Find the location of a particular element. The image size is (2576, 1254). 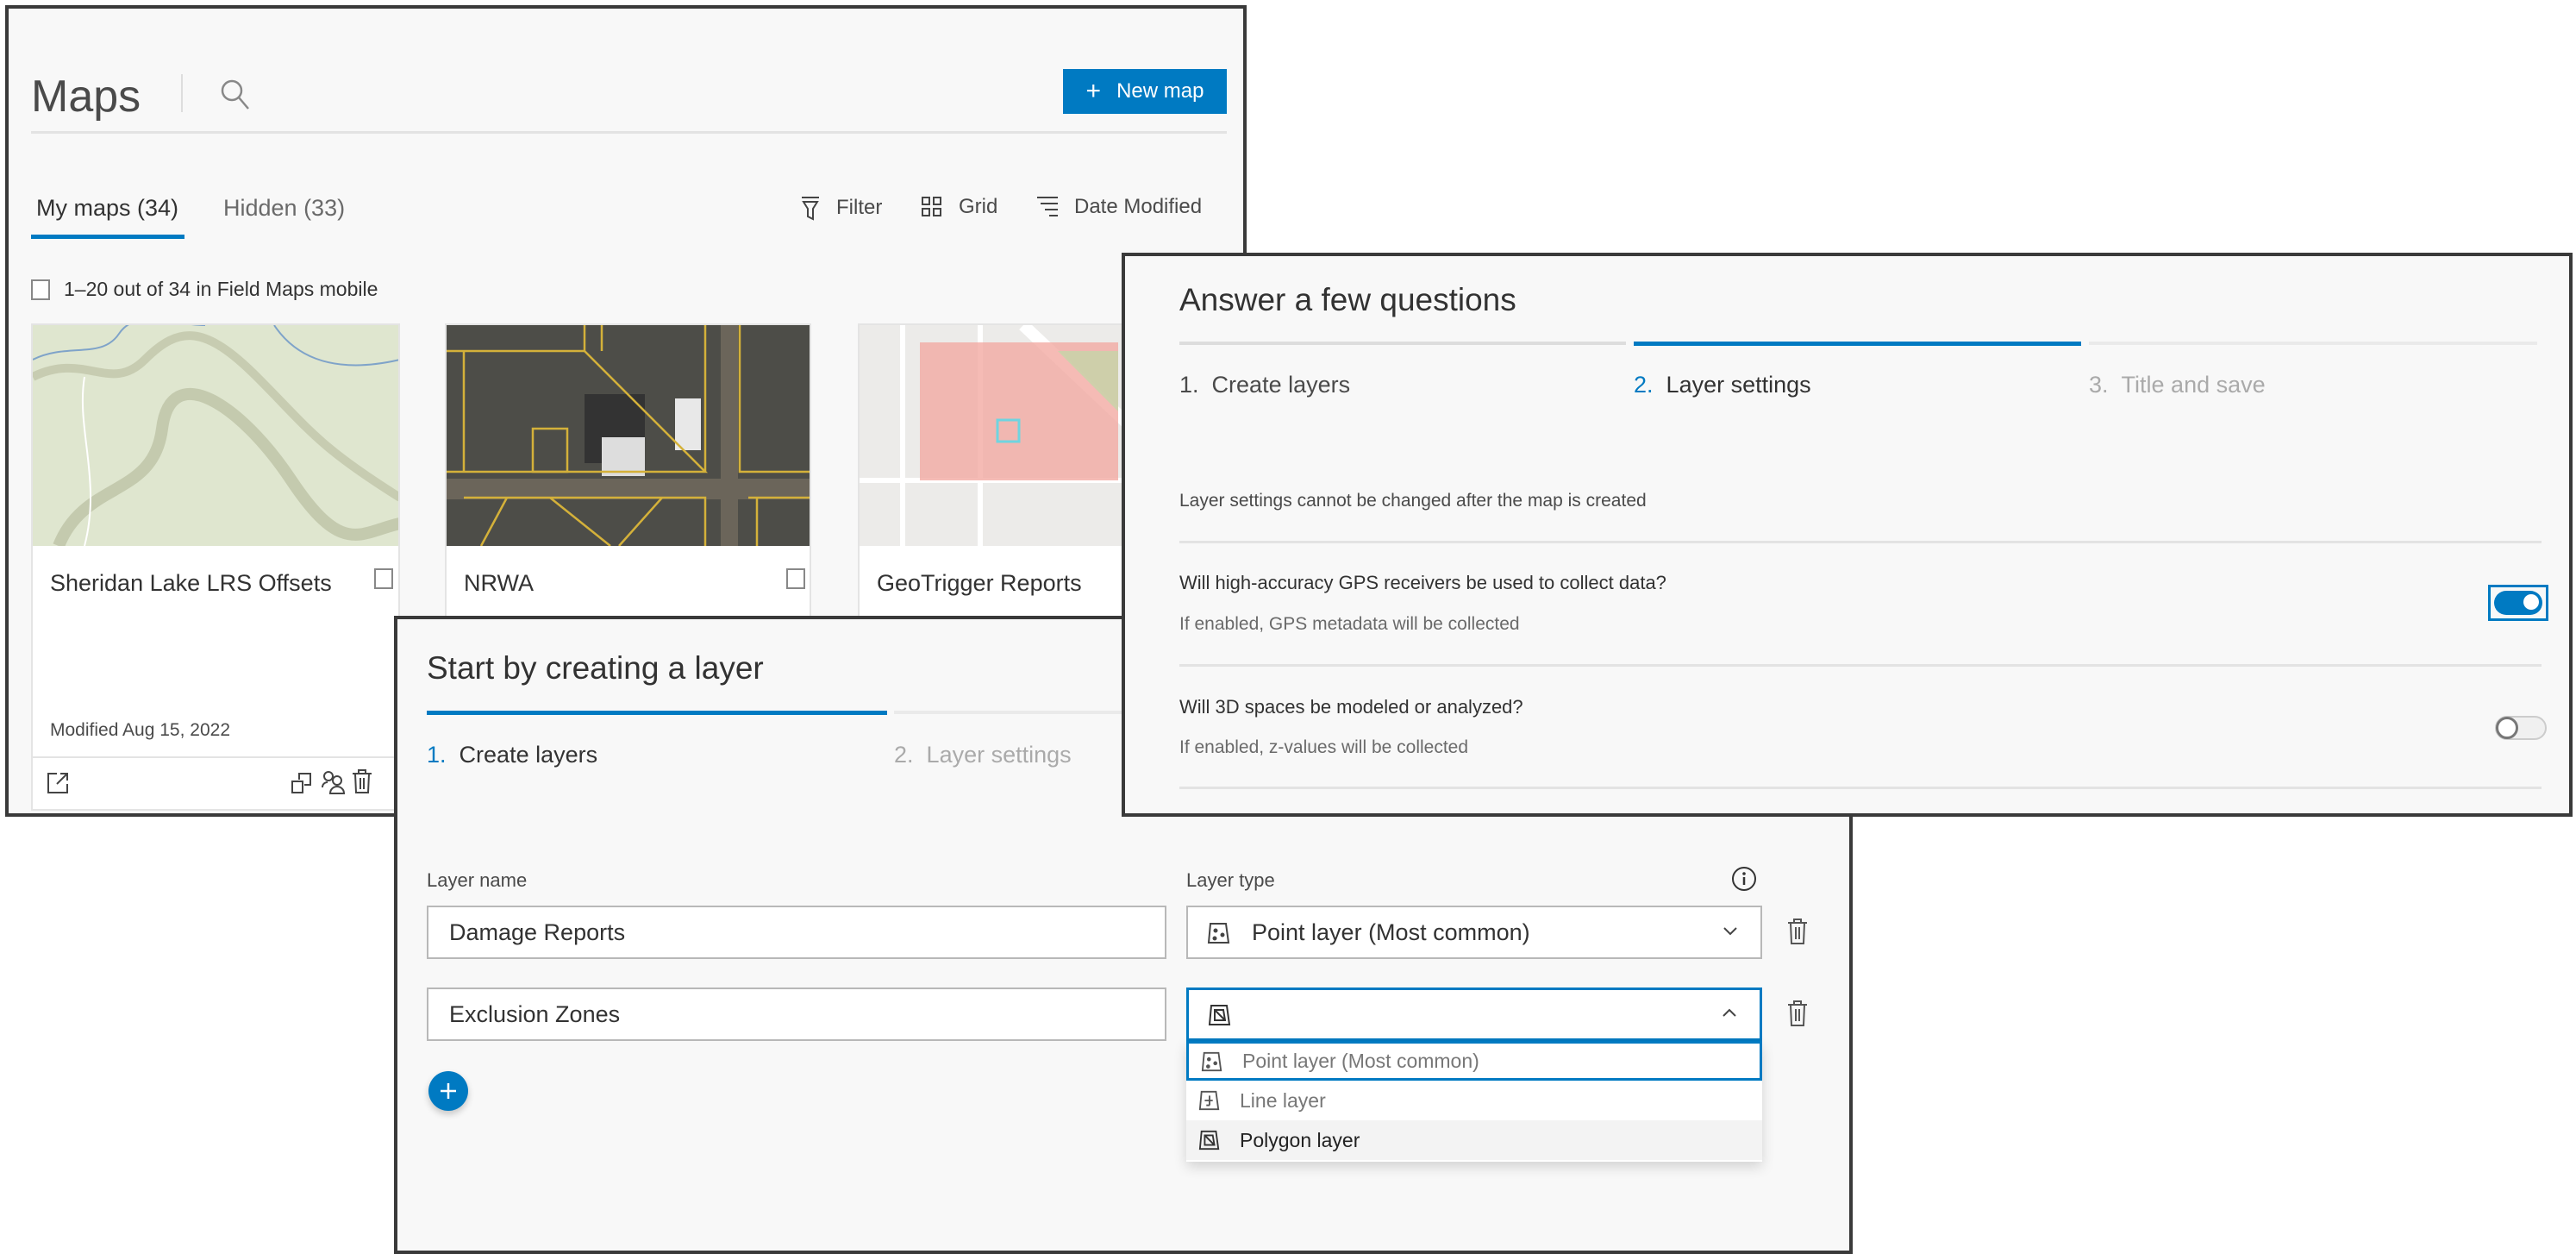

layer-name-input: Damage Reports is located at coordinates (797, 933).